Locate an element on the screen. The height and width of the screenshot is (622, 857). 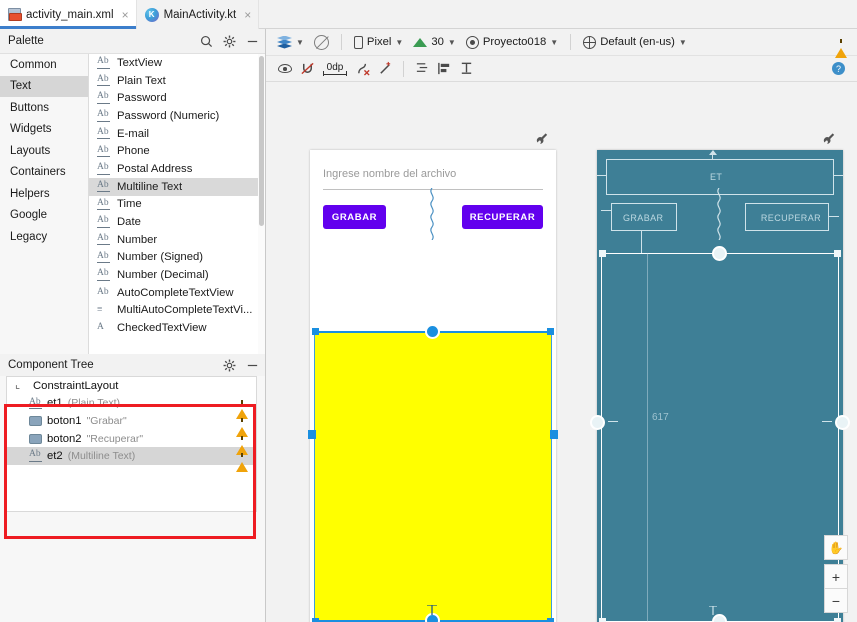
palette-category-layouts: Layouts is located at coordinates (44, 151).